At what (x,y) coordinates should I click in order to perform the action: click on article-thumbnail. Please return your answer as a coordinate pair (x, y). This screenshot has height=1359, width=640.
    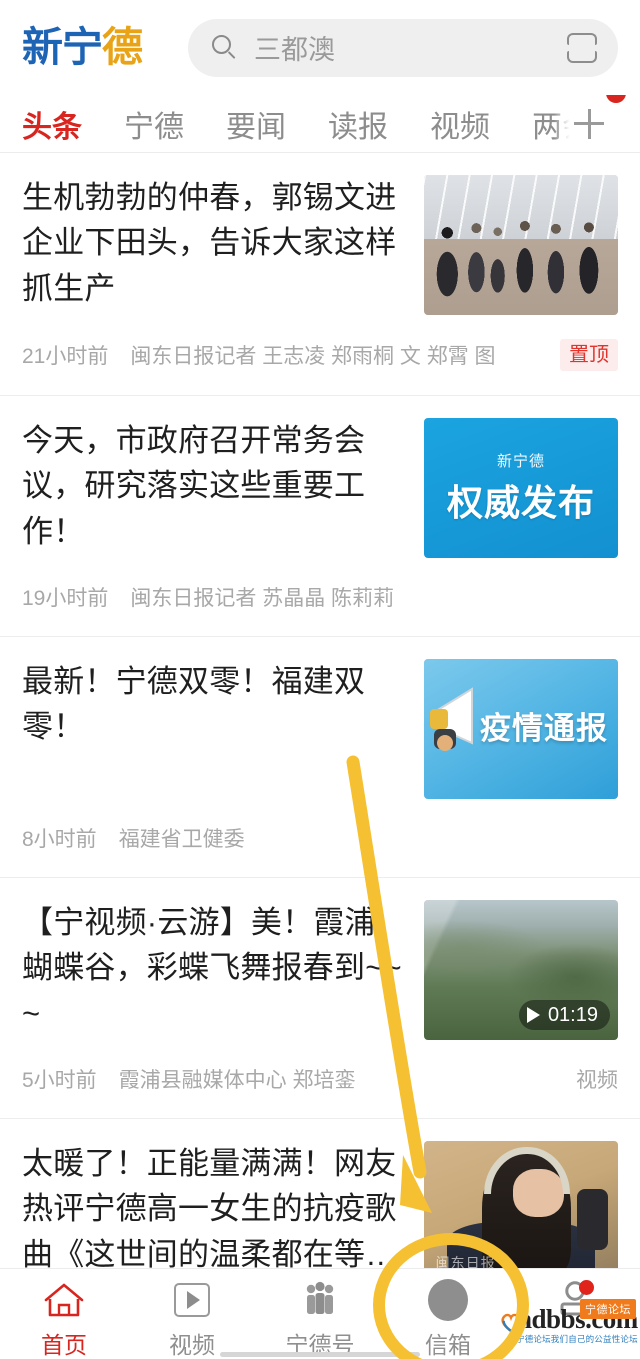
    Looking at the image, I should click on (521, 245).